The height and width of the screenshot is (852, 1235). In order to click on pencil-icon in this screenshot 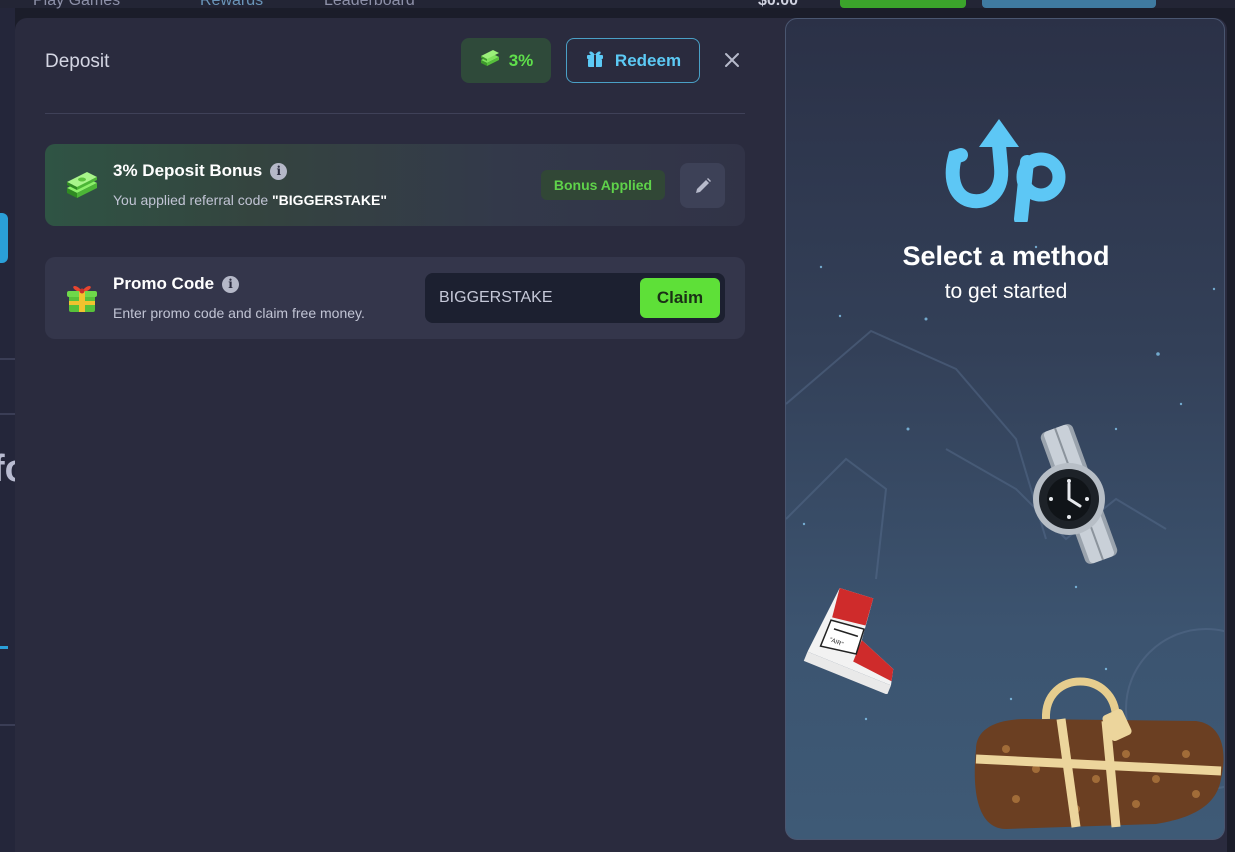, I will do `click(703, 185)`.